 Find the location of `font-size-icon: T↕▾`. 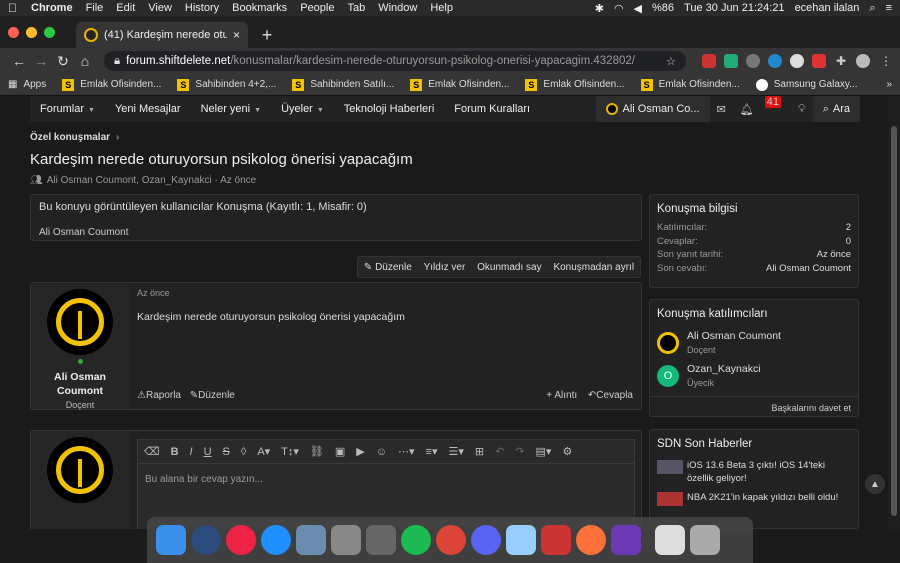

font-size-icon: T↕▾ is located at coordinates (290, 451).